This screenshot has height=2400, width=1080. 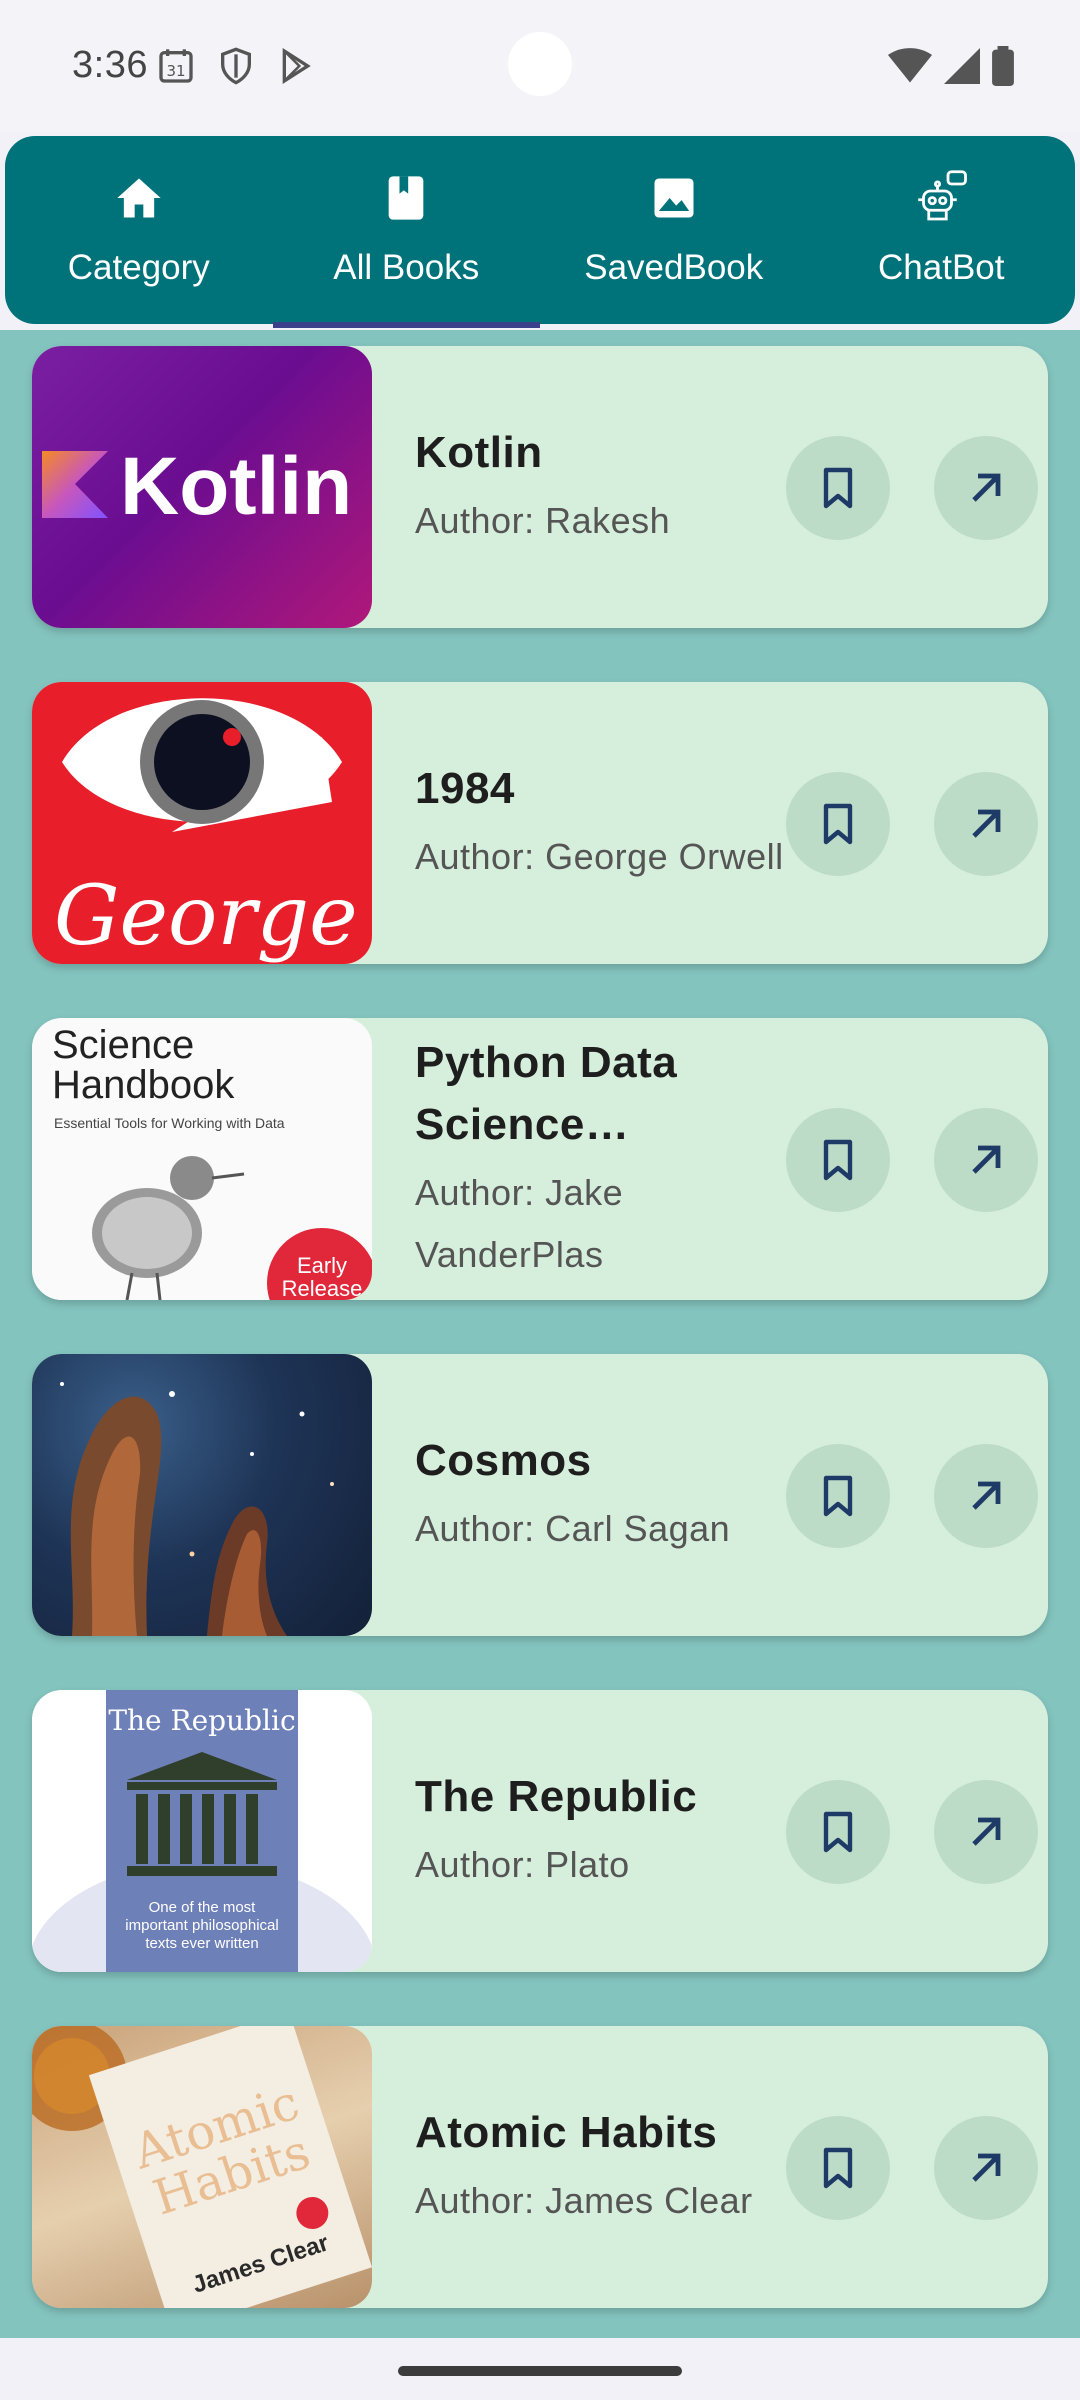 I want to click on book-title: Cosmos, so click(x=503, y=1460).